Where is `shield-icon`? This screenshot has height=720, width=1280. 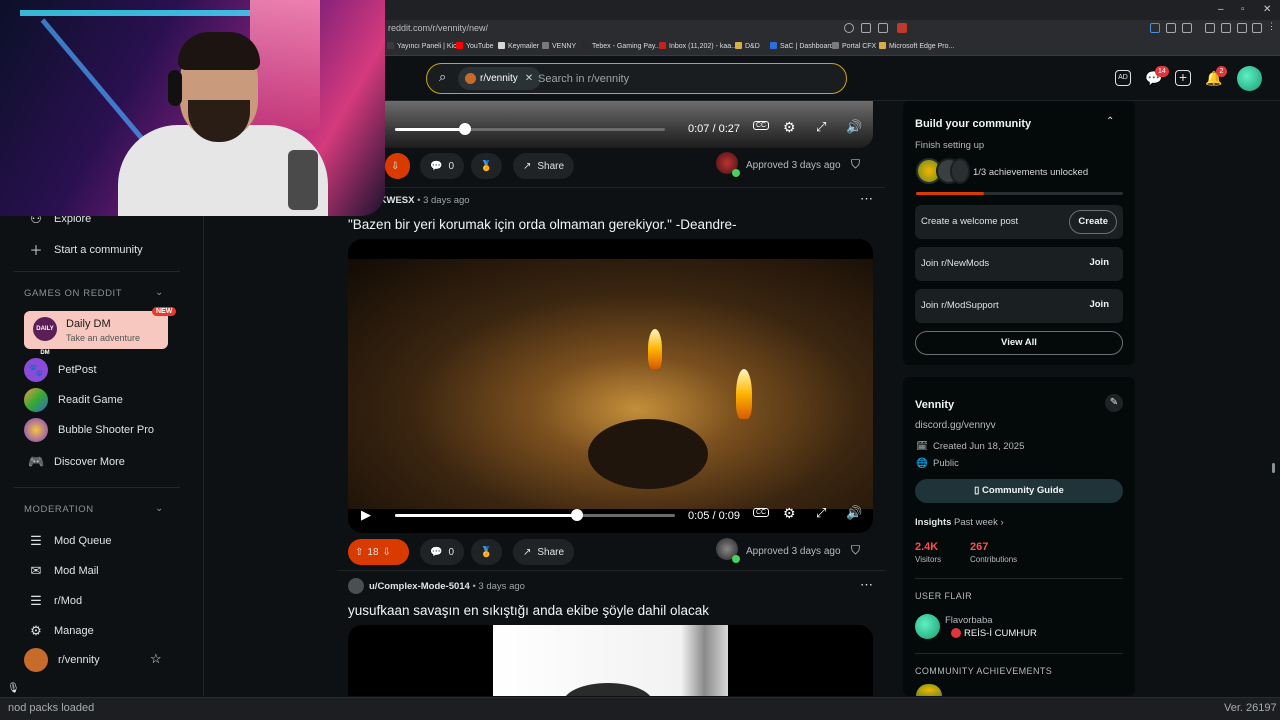 shield-icon is located at coordinates (1257, 28).